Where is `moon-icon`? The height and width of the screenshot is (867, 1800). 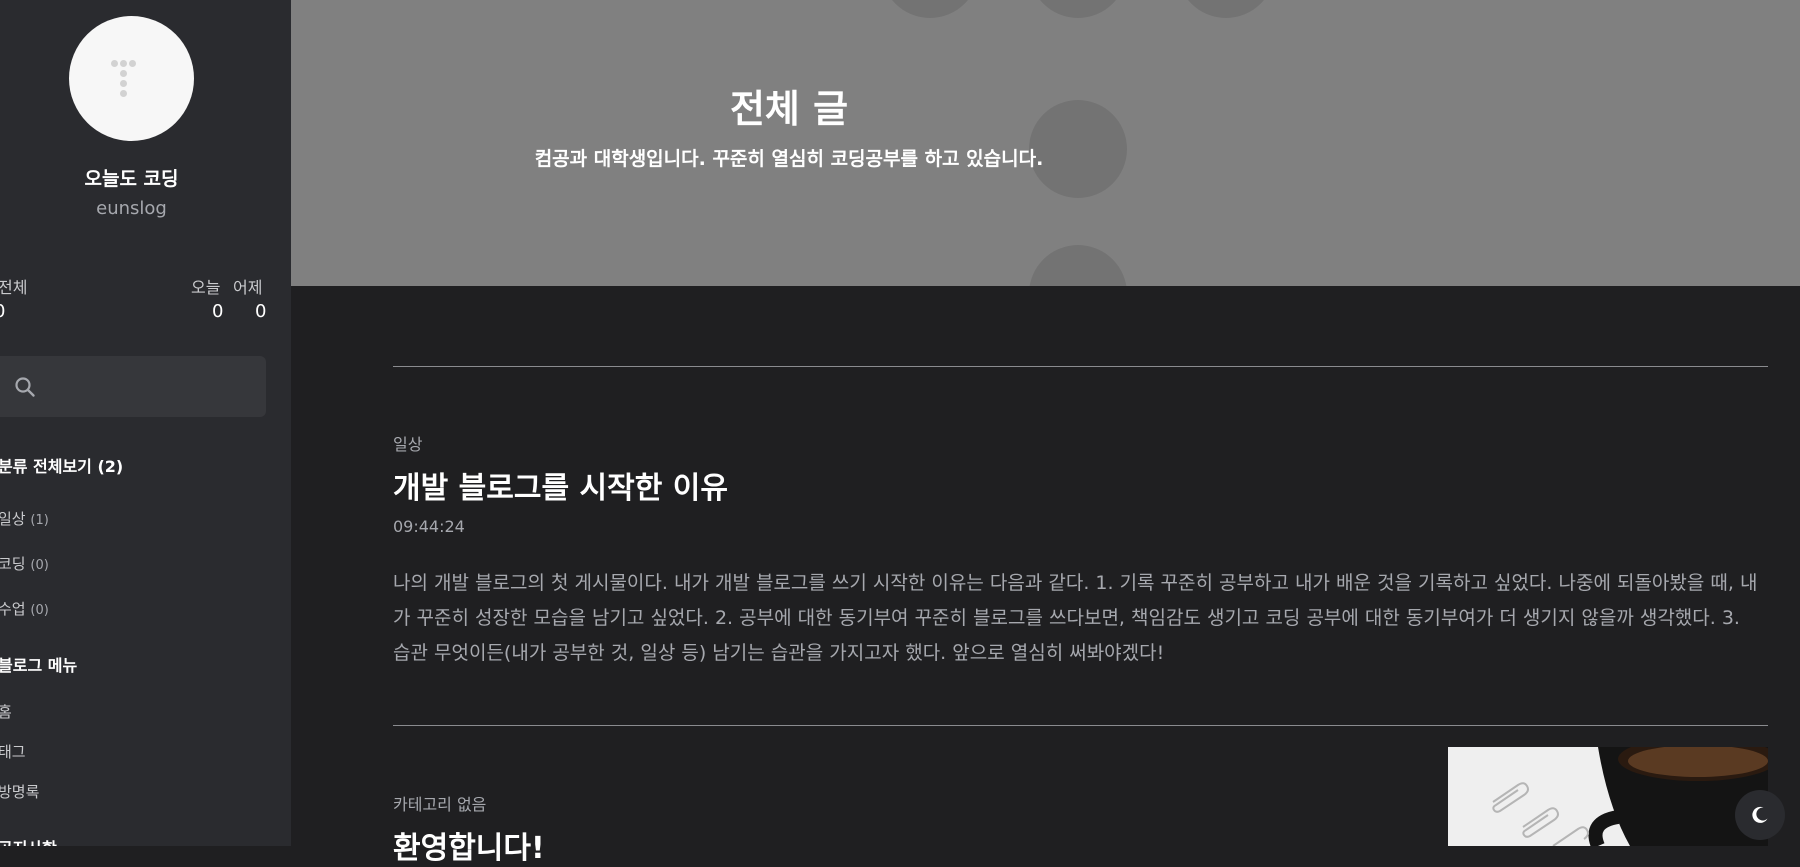 moon-icon is located at coordinates (1760, 814).